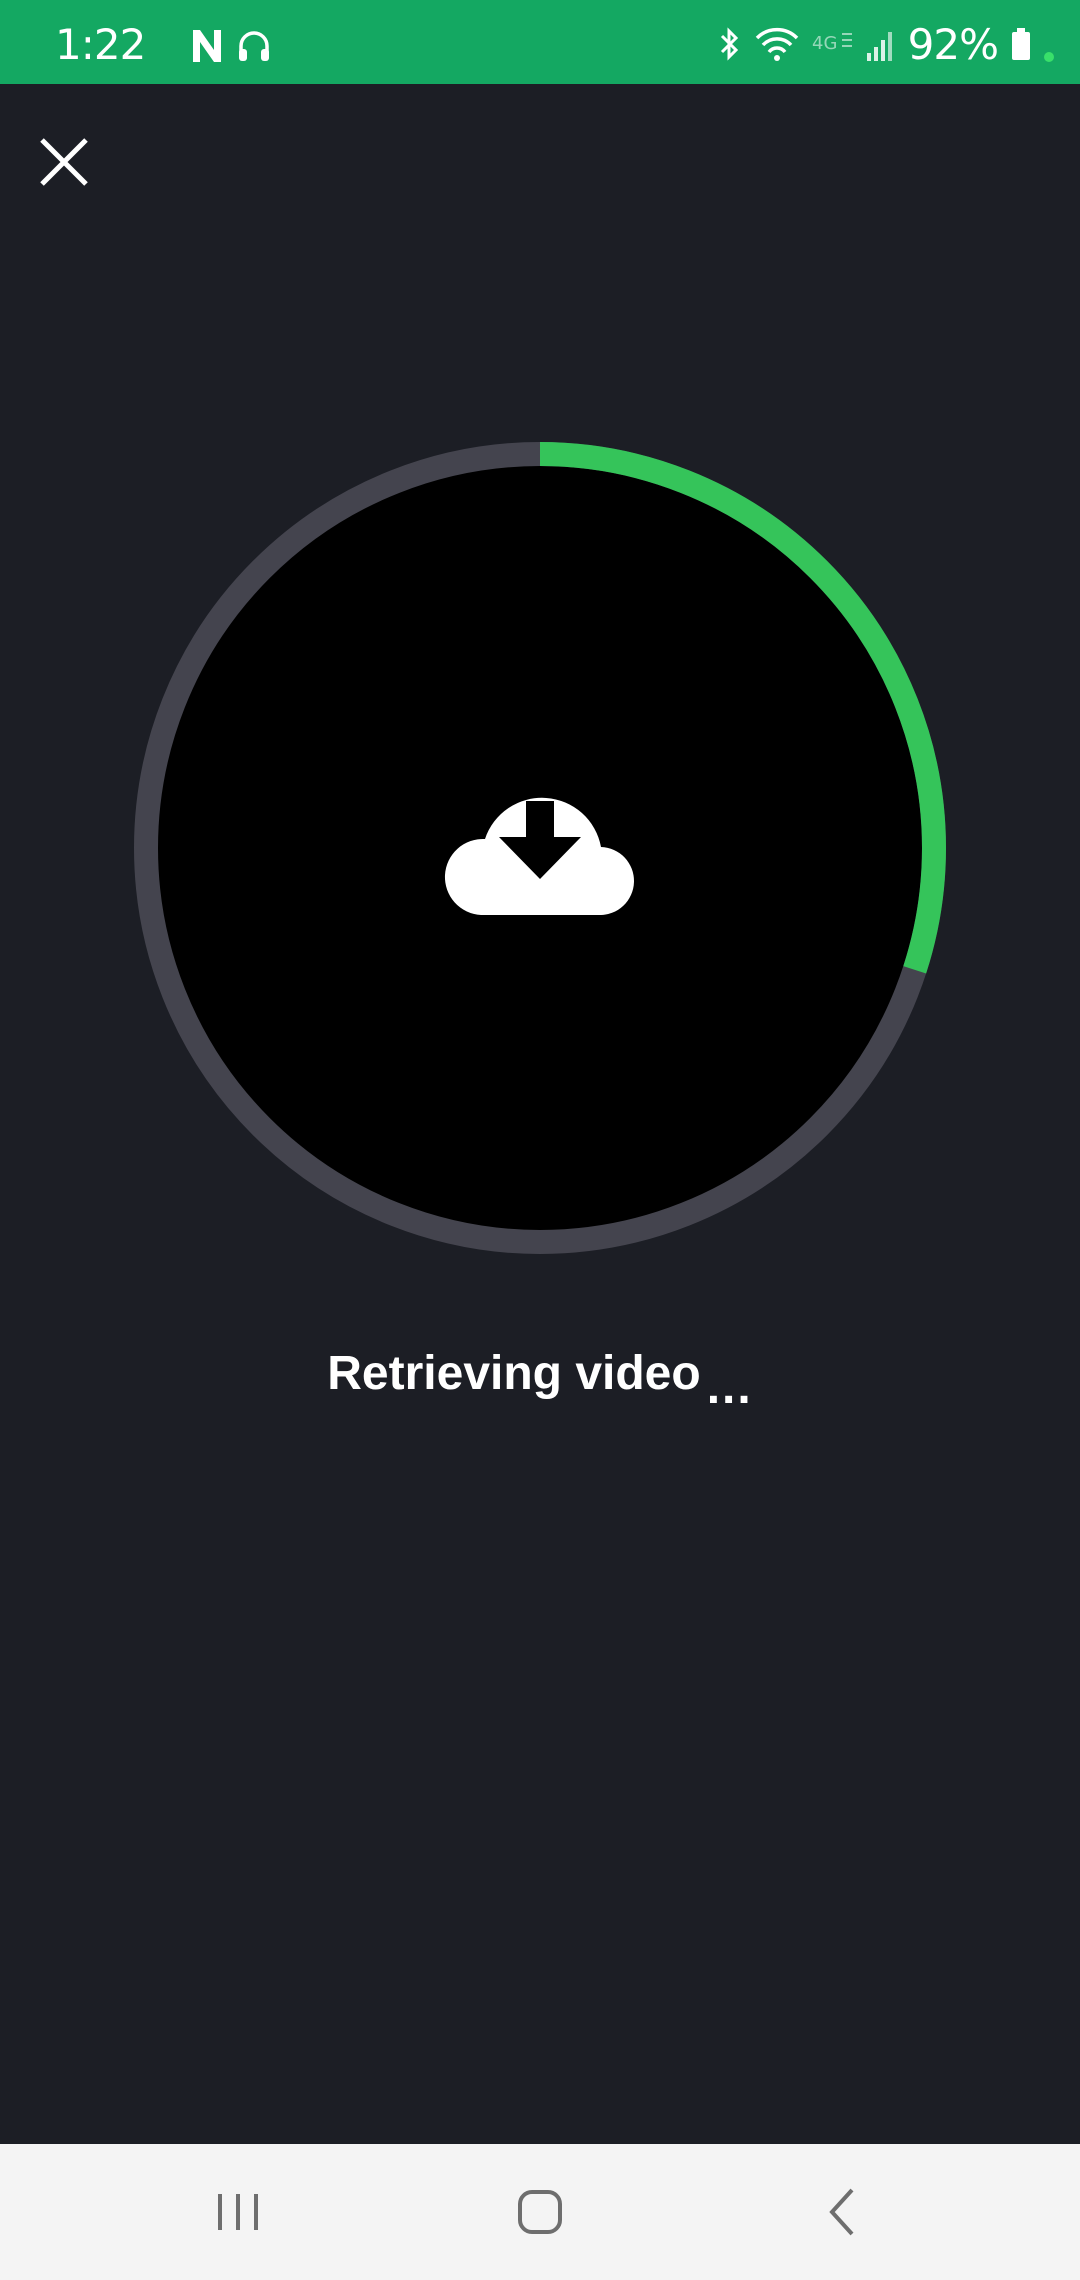  Describe the element at coordinates (100, 44) in the screenshot. I see `status-time: 1:22` at that location.